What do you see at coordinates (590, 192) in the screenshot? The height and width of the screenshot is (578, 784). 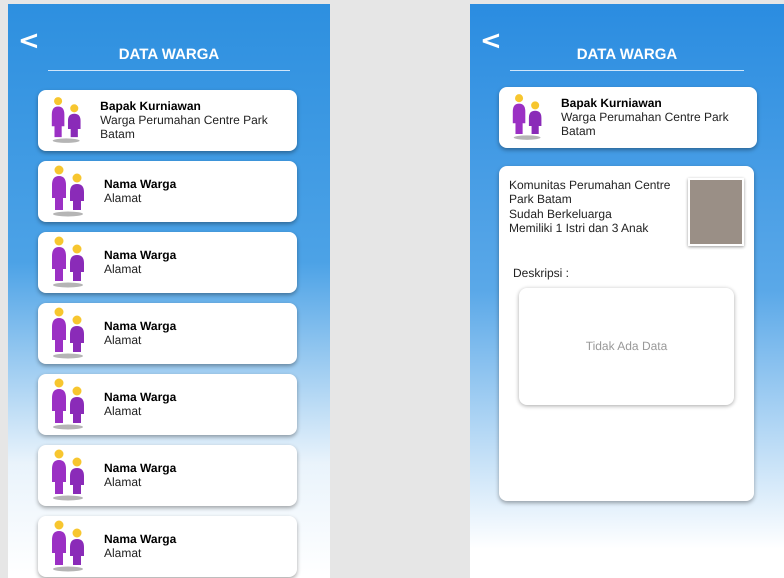 I see `info-text: Komunitas Perumahan Centre Park Batam` at bounding box center [590, 192].